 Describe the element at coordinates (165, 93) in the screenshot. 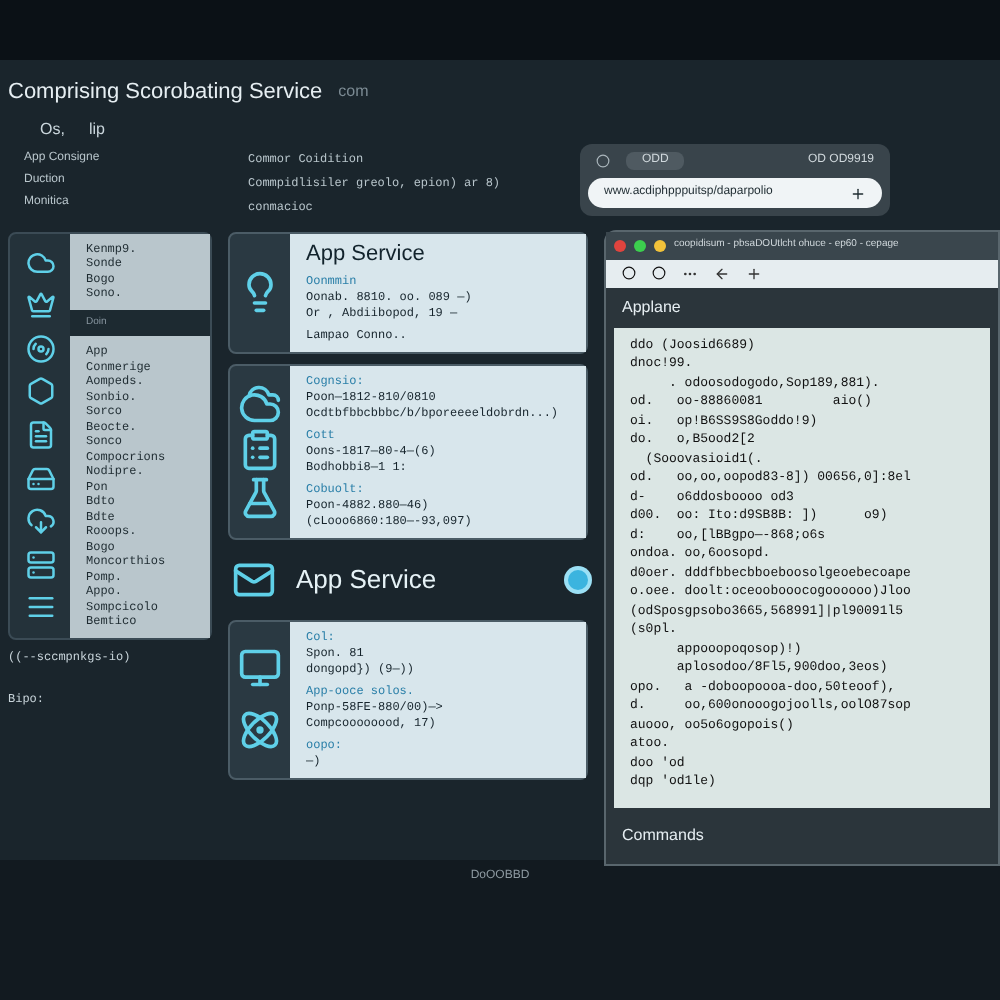

I see `window-title: Comprising Scorobating Service` at that location.